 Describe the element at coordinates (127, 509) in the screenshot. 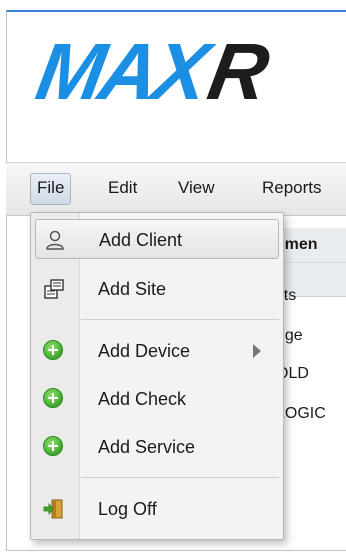

I see `menu-item-label: Log Off` at that location.